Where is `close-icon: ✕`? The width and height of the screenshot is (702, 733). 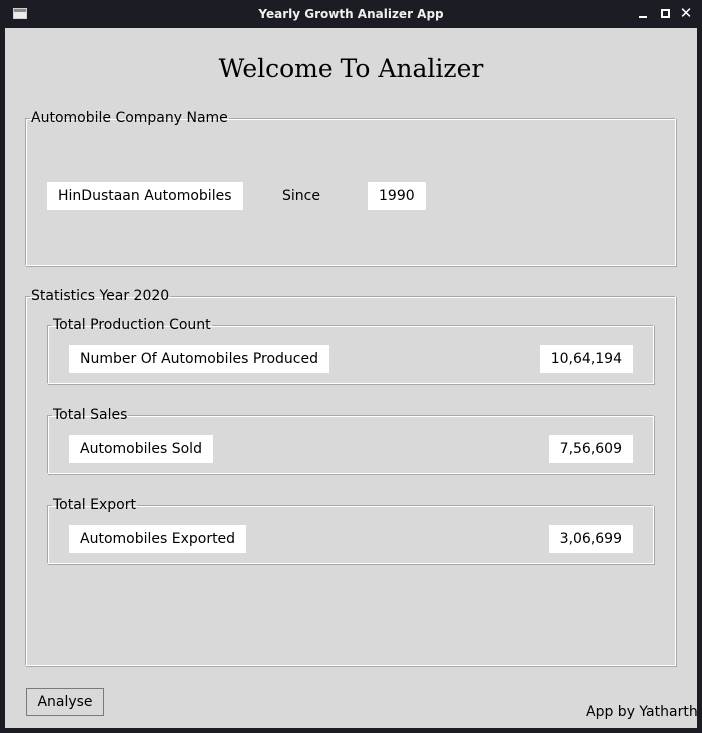 close-icon: ✕ is located at coordinates (686, 13).